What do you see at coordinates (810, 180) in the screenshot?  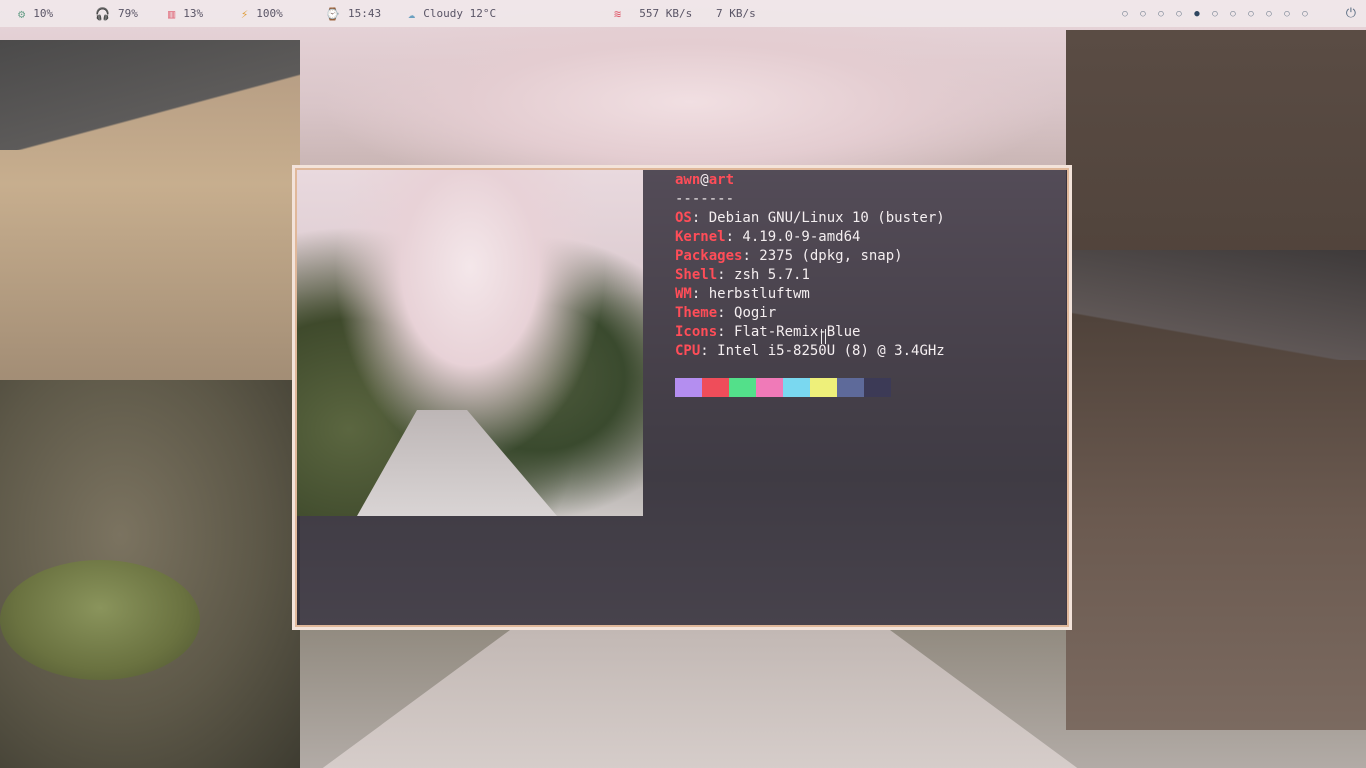 I see `user-host-line: awn@art` at bounding box center [810, 180].